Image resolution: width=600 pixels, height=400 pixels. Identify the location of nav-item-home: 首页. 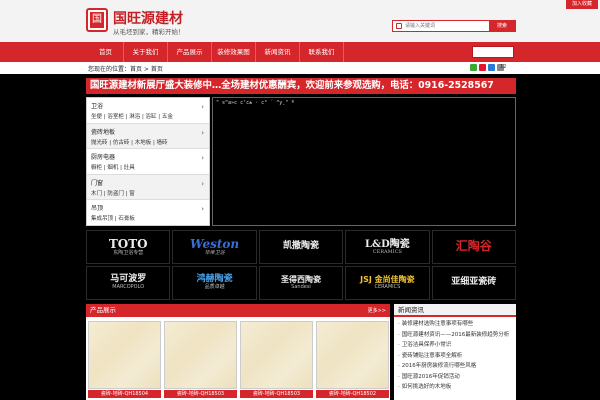
(106, 52).